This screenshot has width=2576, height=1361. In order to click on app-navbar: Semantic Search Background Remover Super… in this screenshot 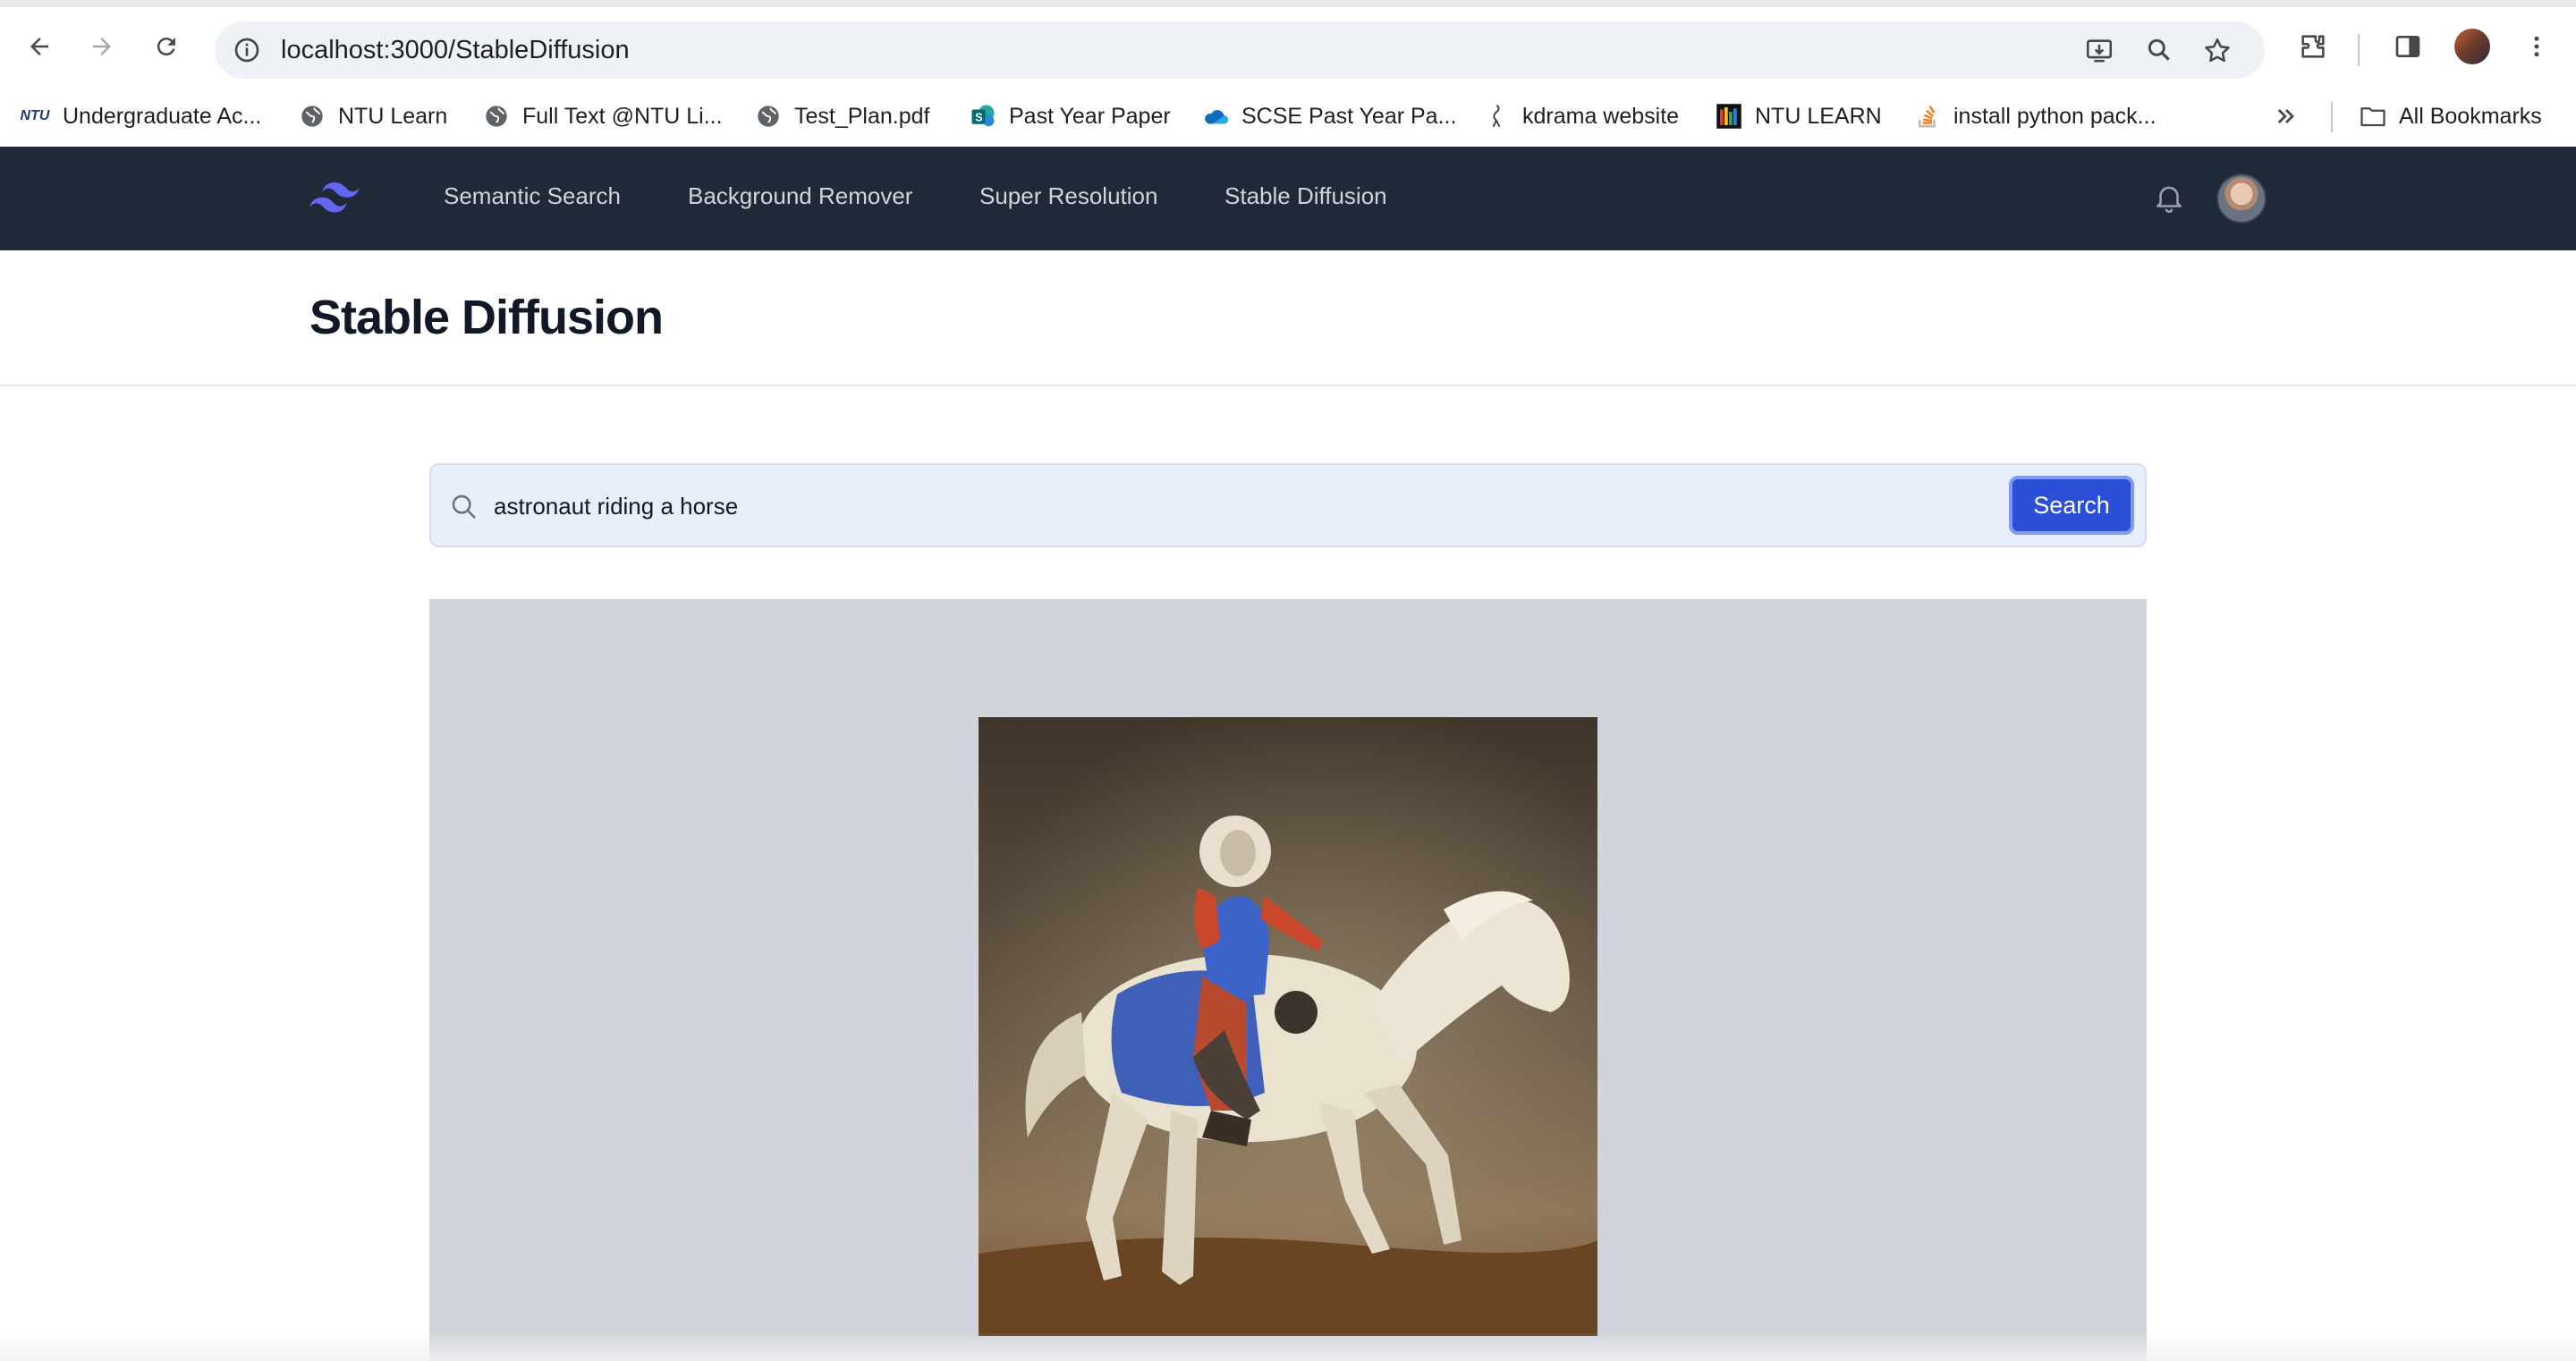, I will do `click(1288, 198)`.